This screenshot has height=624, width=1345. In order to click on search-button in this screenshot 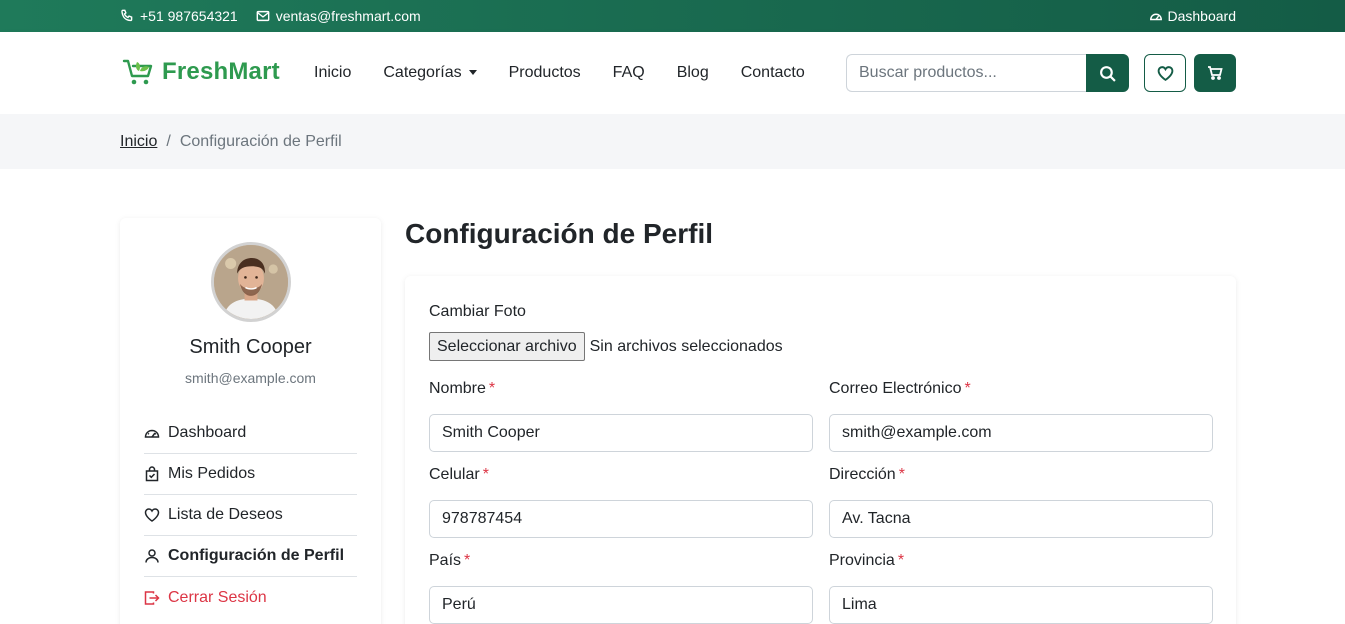, I will do `click(1107, 73)`.